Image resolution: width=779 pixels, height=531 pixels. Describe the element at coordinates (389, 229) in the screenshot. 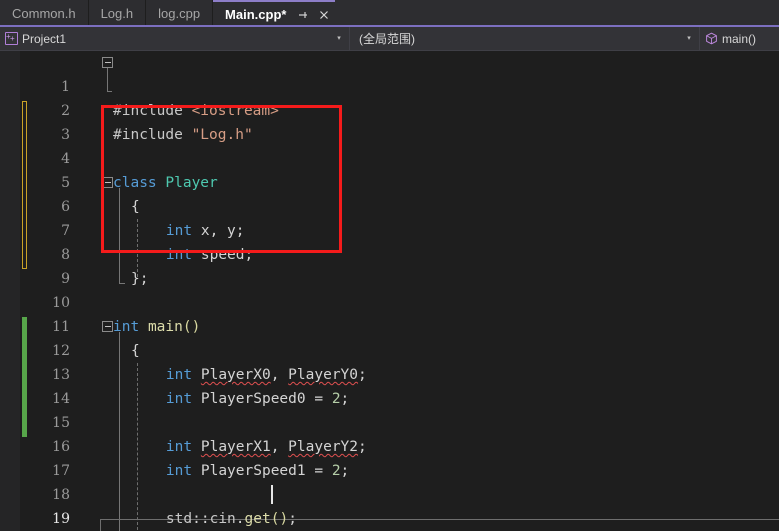

I see `code-line: 7 int speed;` at that location.